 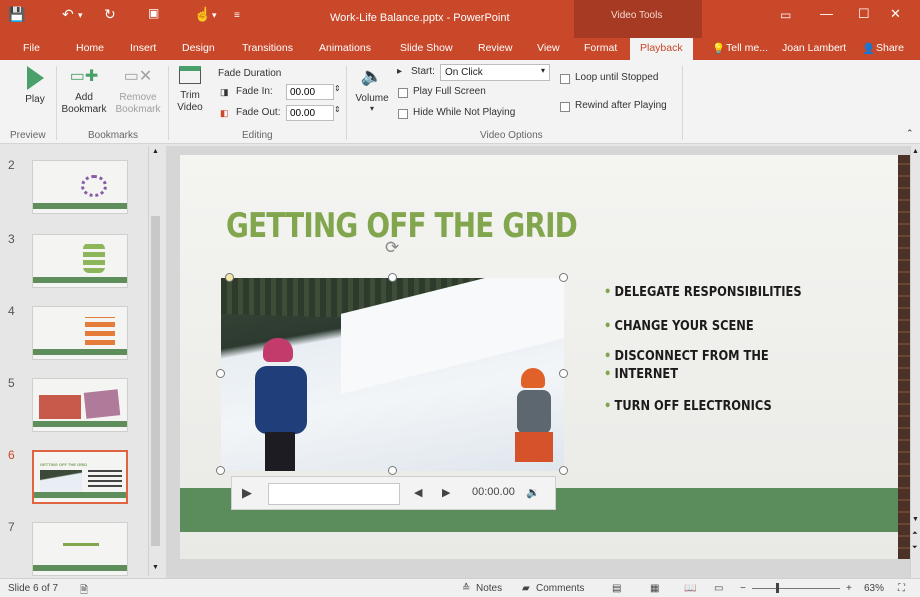 I want to click on share-button: Share, so click(x=890, y=48).